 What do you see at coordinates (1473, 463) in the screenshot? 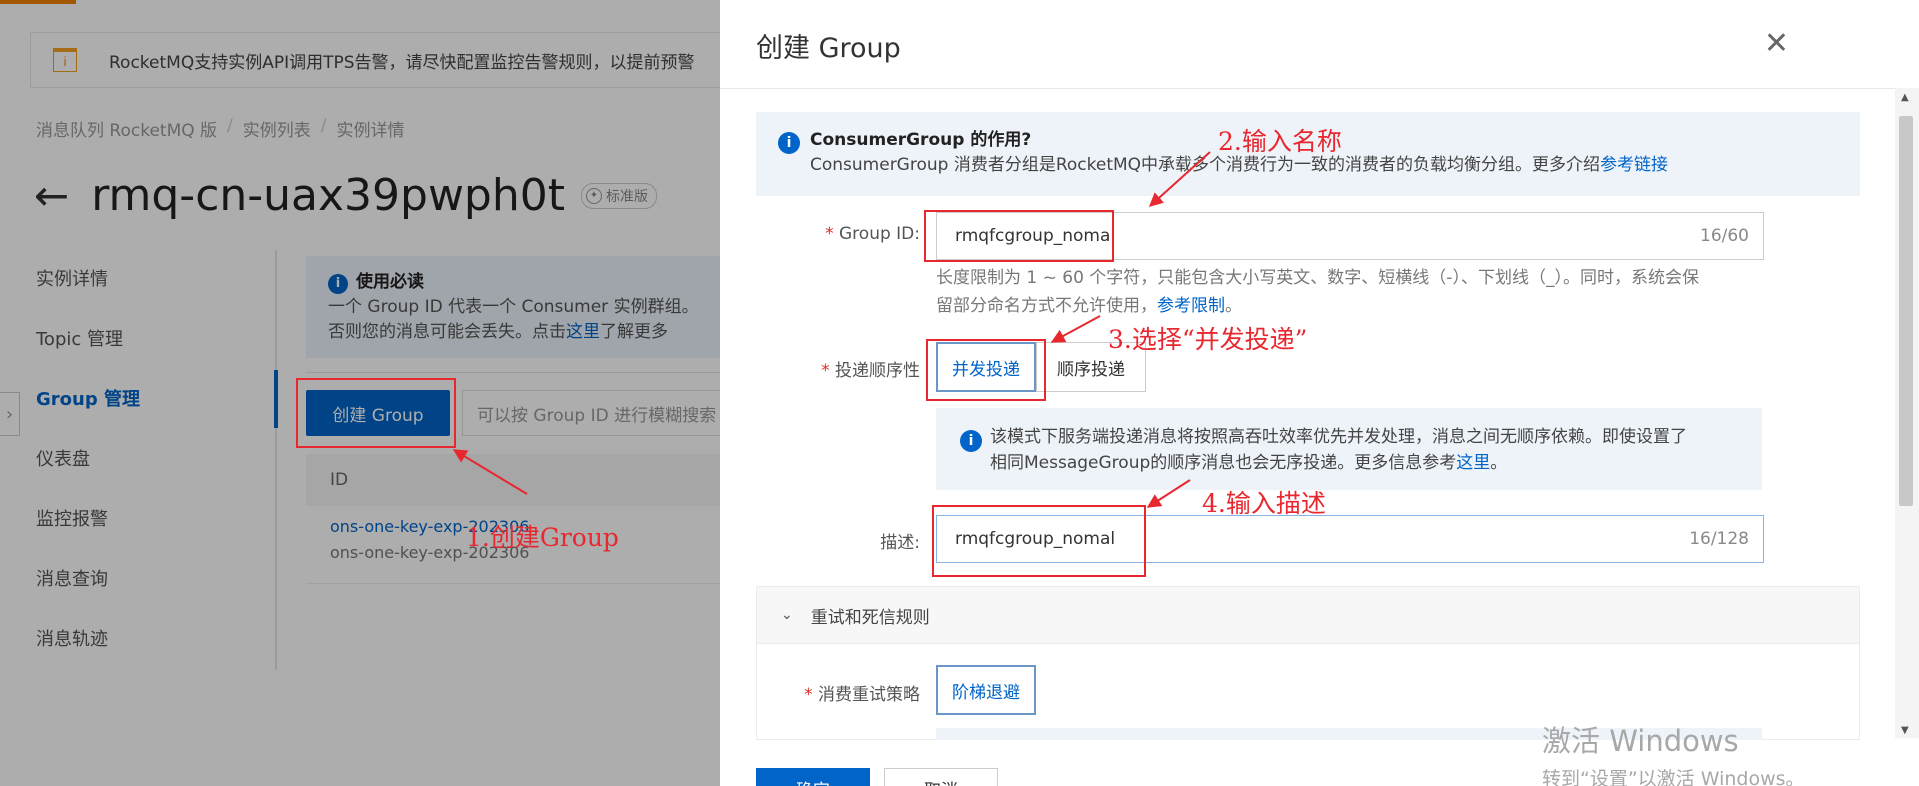
I see `note-link: 这里` at bounding box center [1473, 463].